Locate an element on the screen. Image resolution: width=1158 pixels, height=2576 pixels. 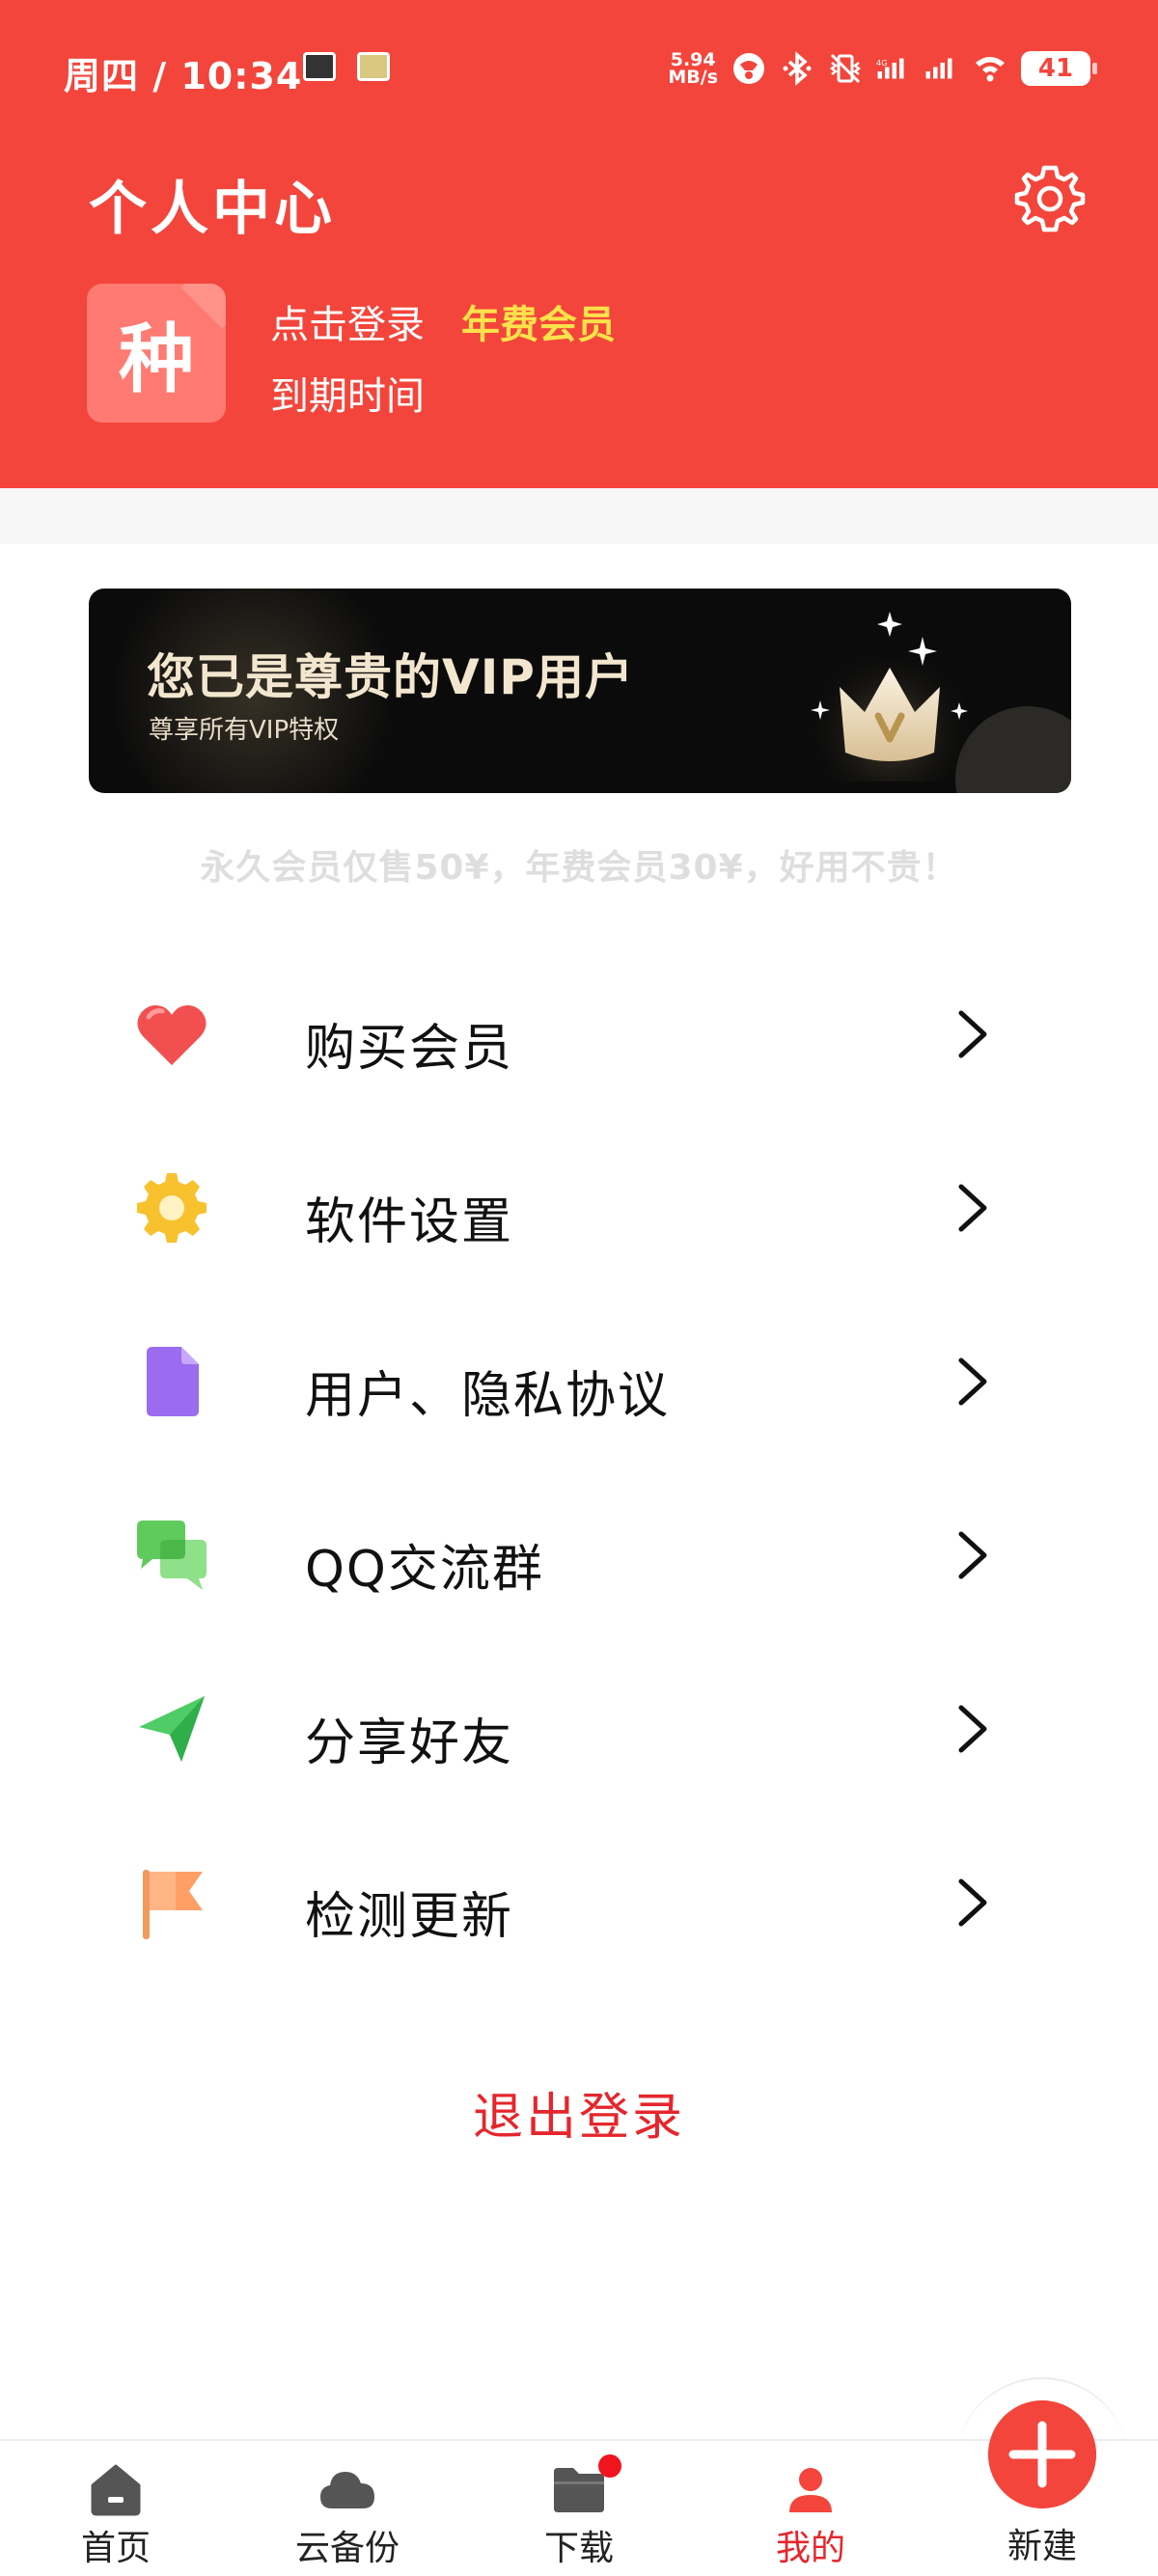
login-link: 点击登录 is located at coordinates (347, 321).